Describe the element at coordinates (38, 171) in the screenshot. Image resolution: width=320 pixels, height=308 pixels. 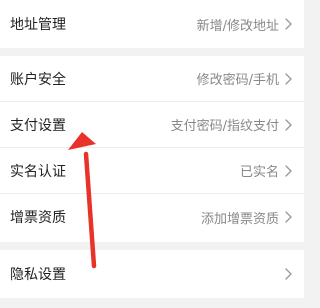
I see `row-label: 实名认证` at that location.